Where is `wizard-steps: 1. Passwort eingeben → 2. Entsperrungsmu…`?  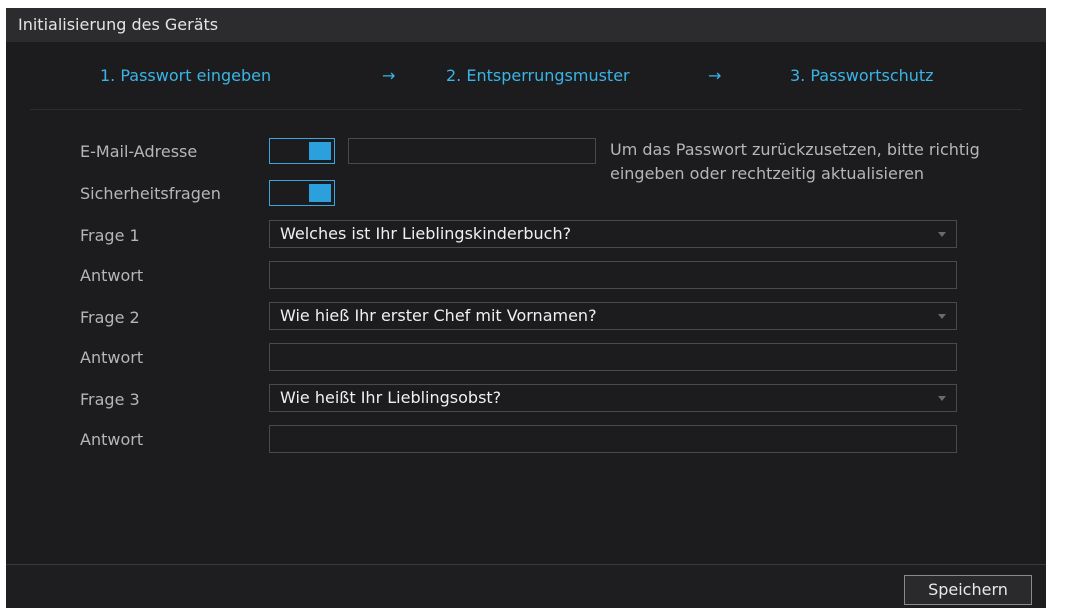 wizard-steps: 1. Passwort eingeben → 2. Entsperrungsmu… is located at coordinates (526, 78).